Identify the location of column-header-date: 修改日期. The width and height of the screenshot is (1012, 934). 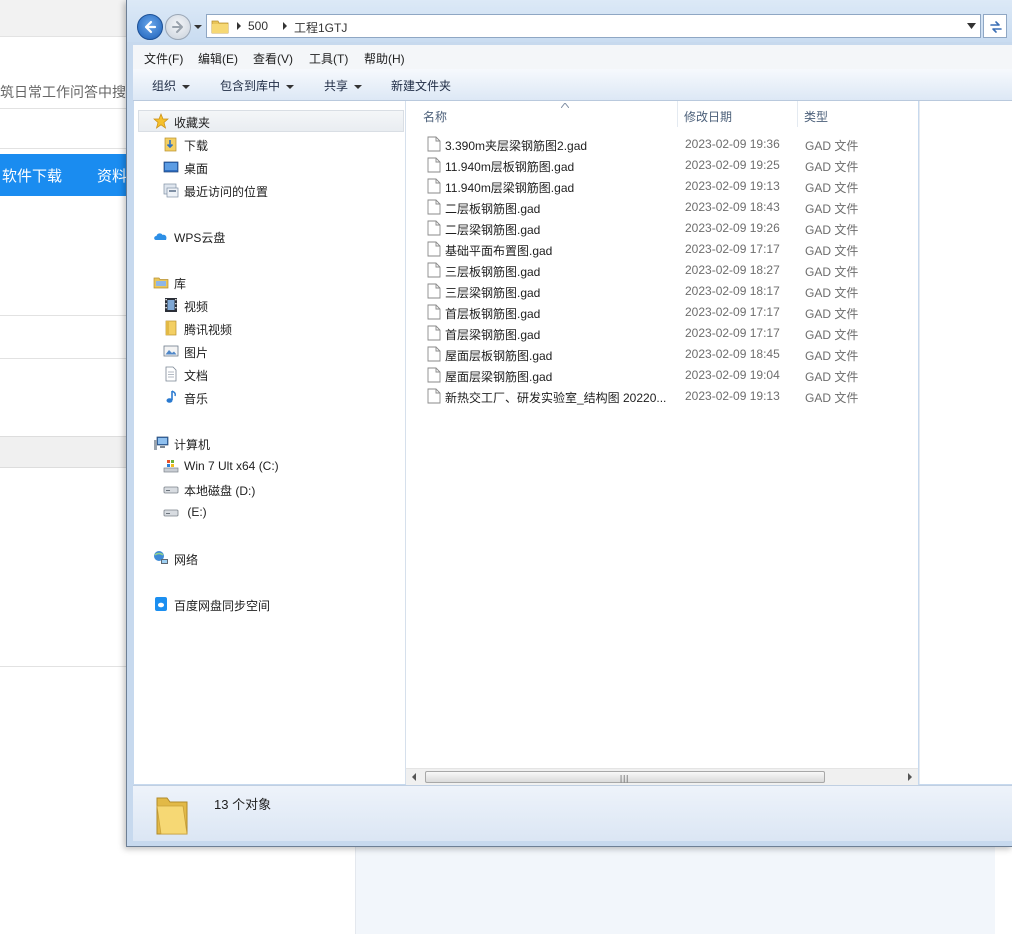
(740, 114).